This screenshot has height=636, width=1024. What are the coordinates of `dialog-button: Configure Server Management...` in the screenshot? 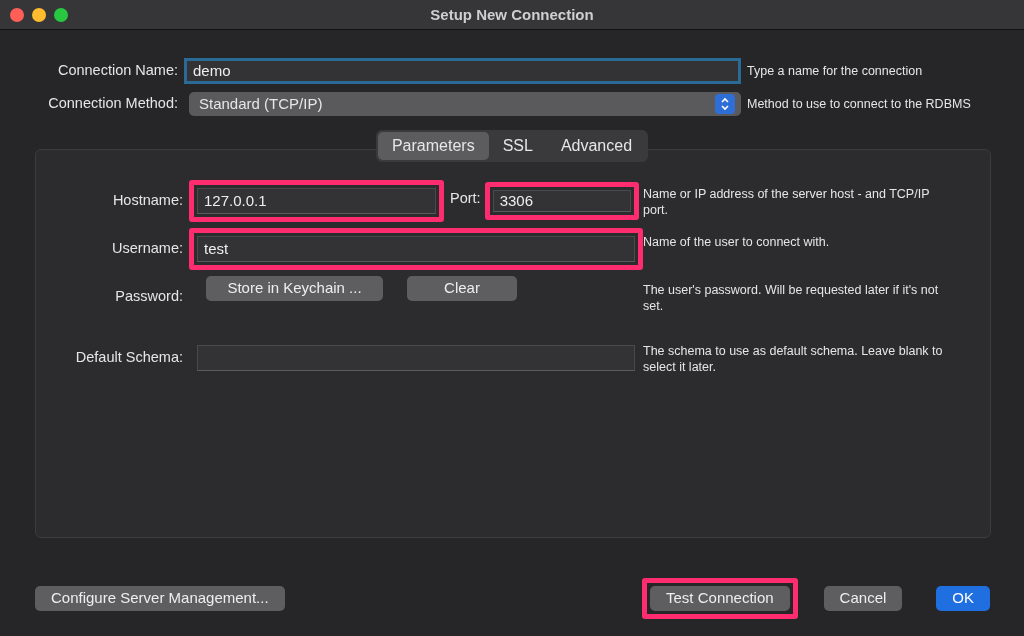 It's located at (160, 598).